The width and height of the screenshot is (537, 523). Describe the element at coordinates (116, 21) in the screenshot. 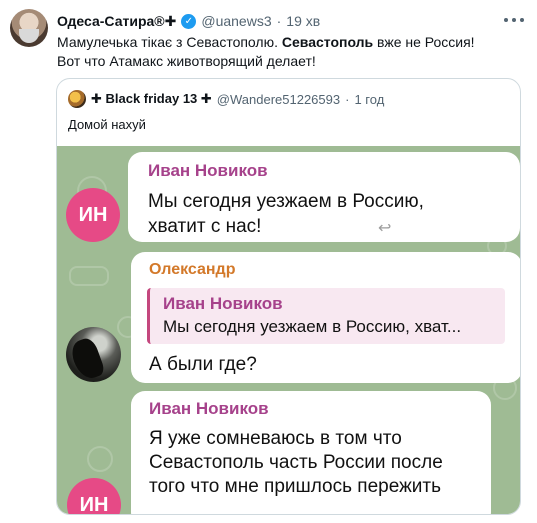

I see `author-name: Одеса-Сатира®✚` at that location.